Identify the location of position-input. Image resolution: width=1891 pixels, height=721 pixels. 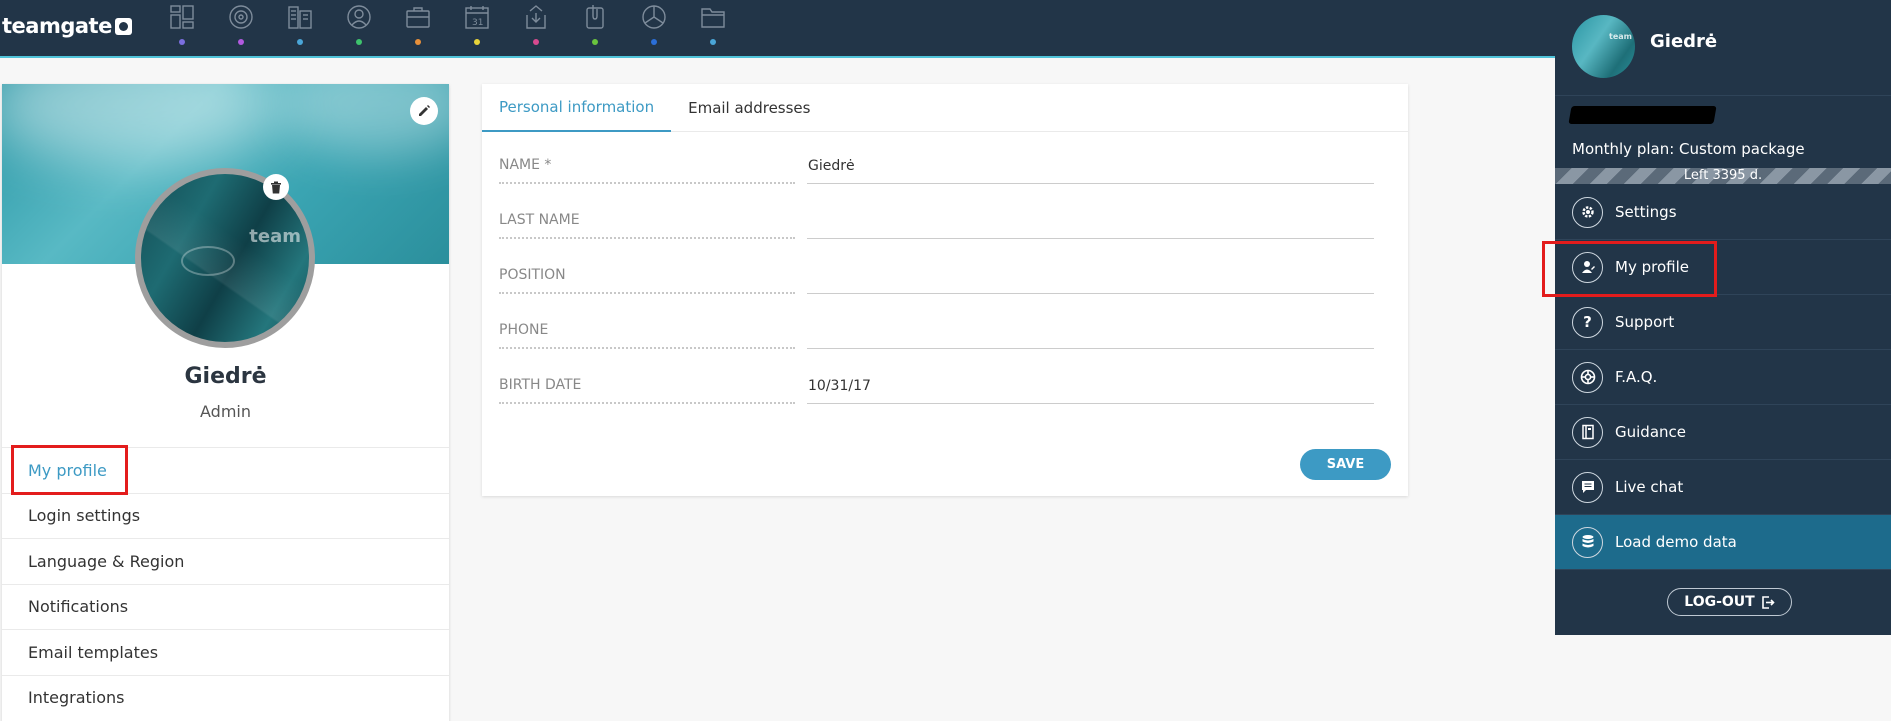
(1090, 276).